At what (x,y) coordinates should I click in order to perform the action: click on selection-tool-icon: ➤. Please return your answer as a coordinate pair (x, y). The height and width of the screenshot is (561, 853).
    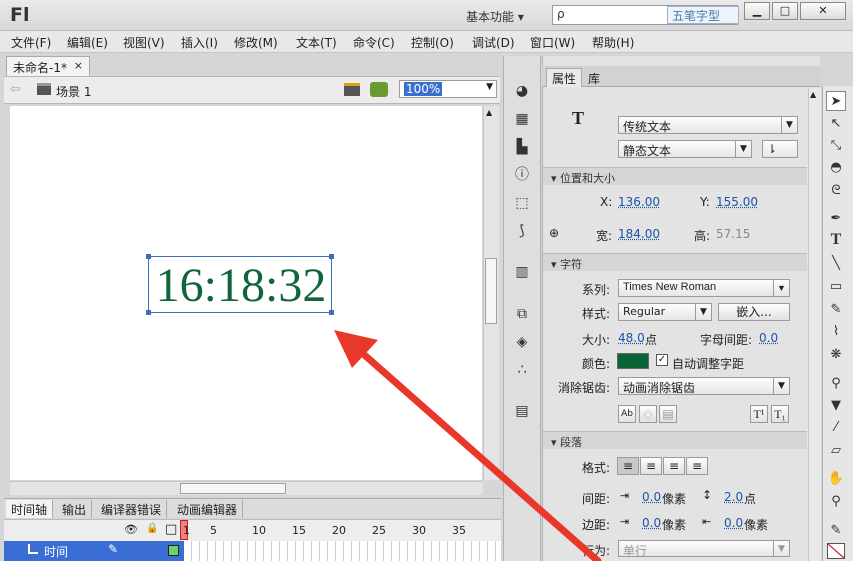
    Looking at the image, I should click on (836, 101).